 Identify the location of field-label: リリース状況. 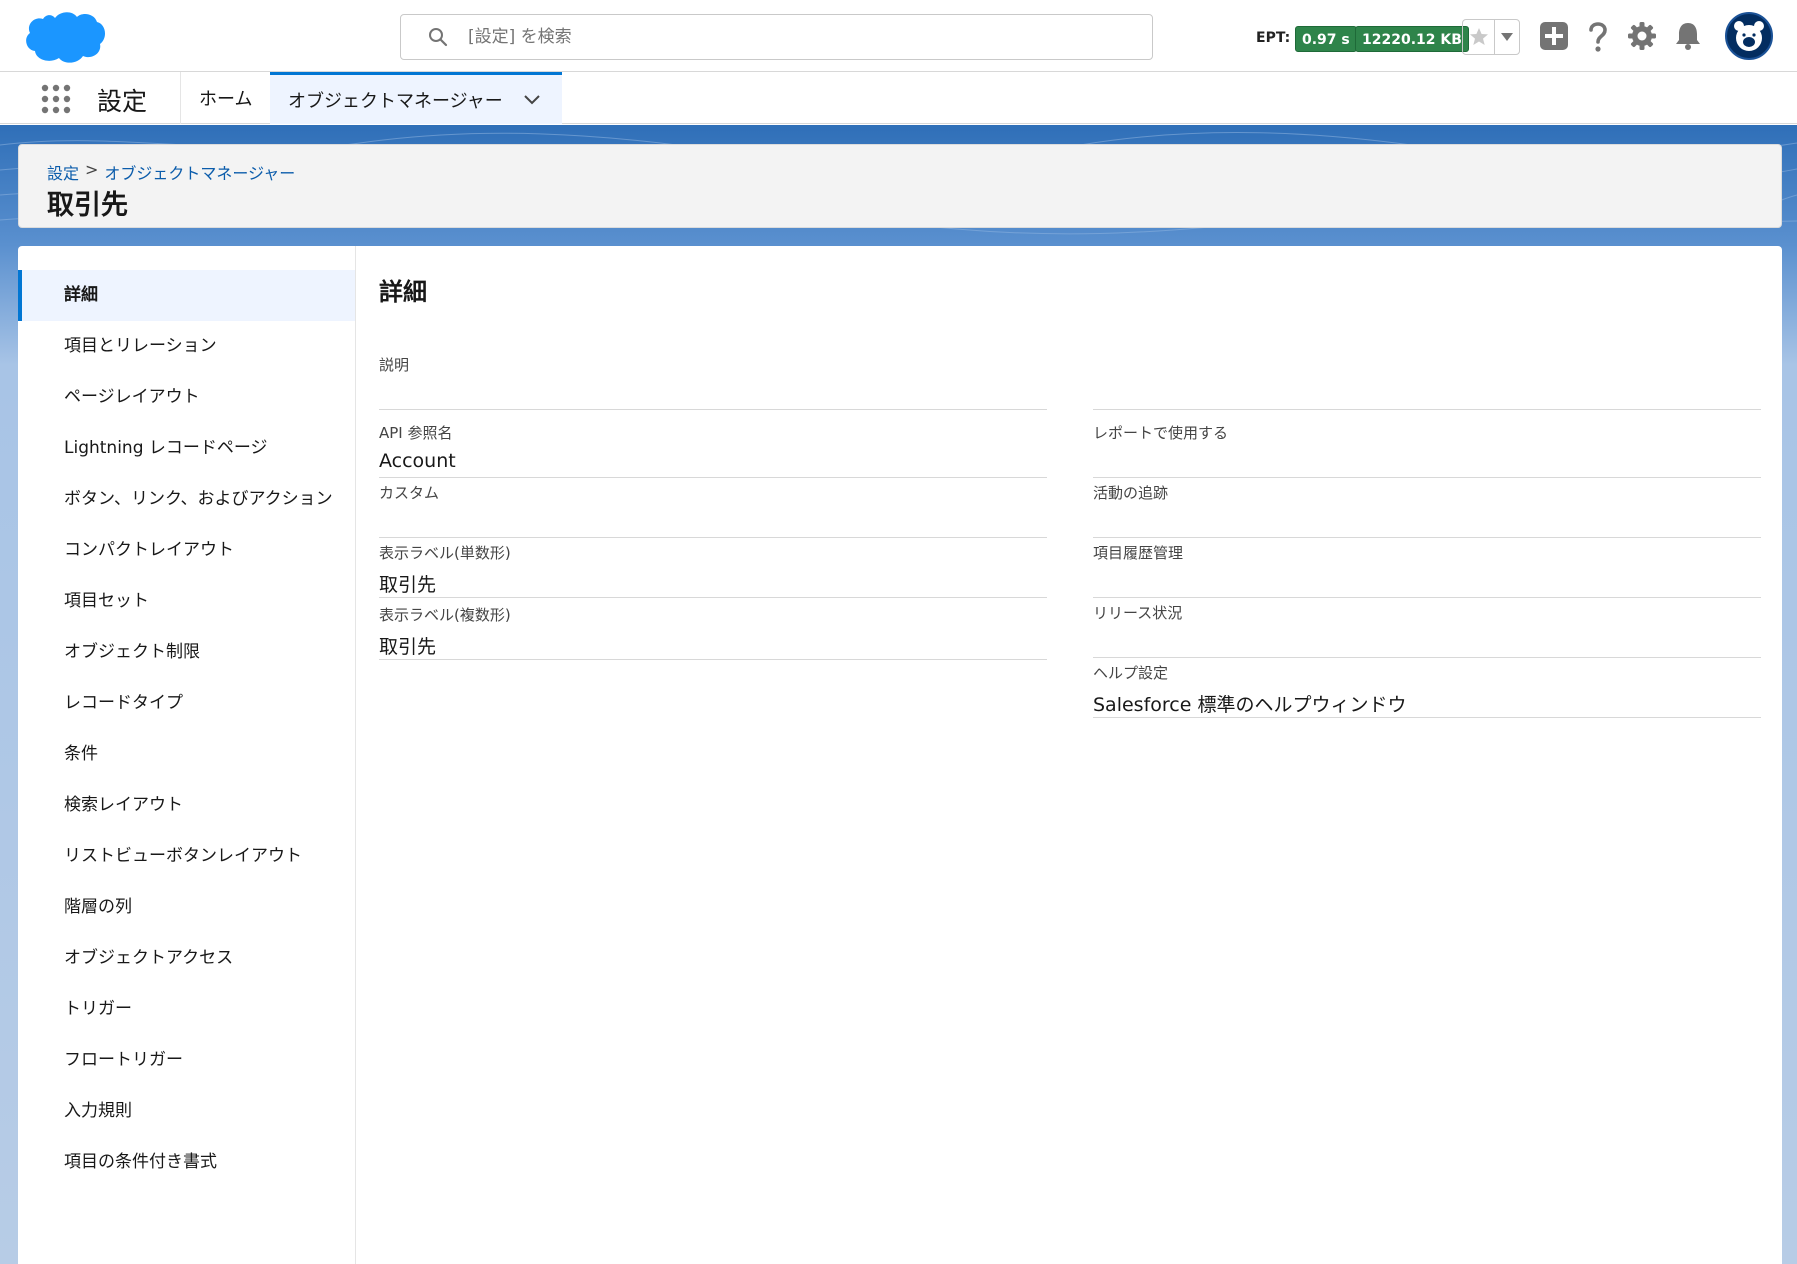
(1138, 613).